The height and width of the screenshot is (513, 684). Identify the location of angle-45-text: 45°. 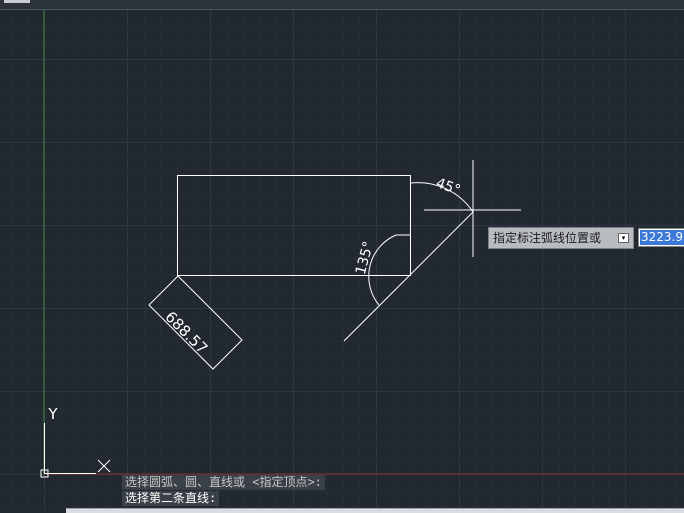
(448, 187).